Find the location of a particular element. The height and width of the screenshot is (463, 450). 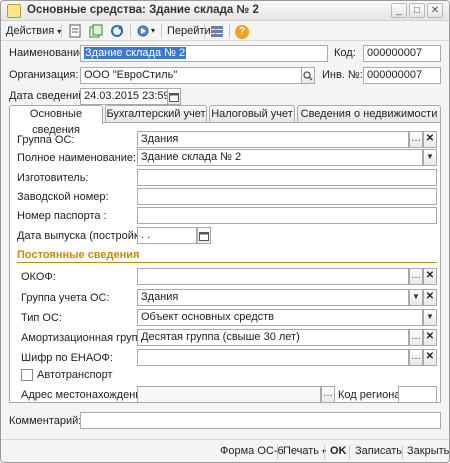

inv-field: 000000007 is located at coordinates (402, 75).